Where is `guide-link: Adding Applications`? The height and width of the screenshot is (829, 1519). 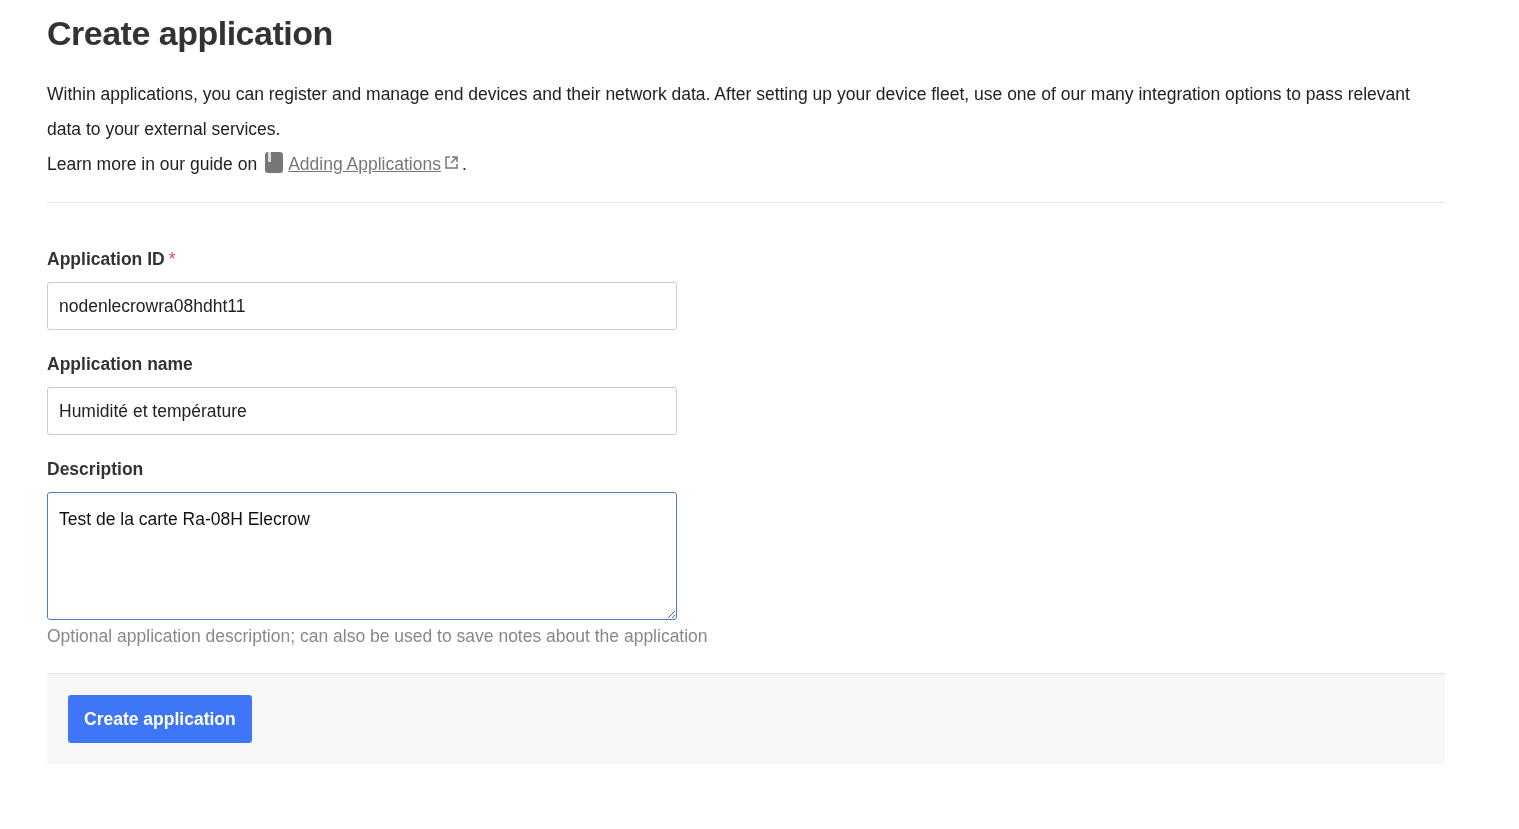
guide-link: Adding Applications is located at coordinates (364, 164).